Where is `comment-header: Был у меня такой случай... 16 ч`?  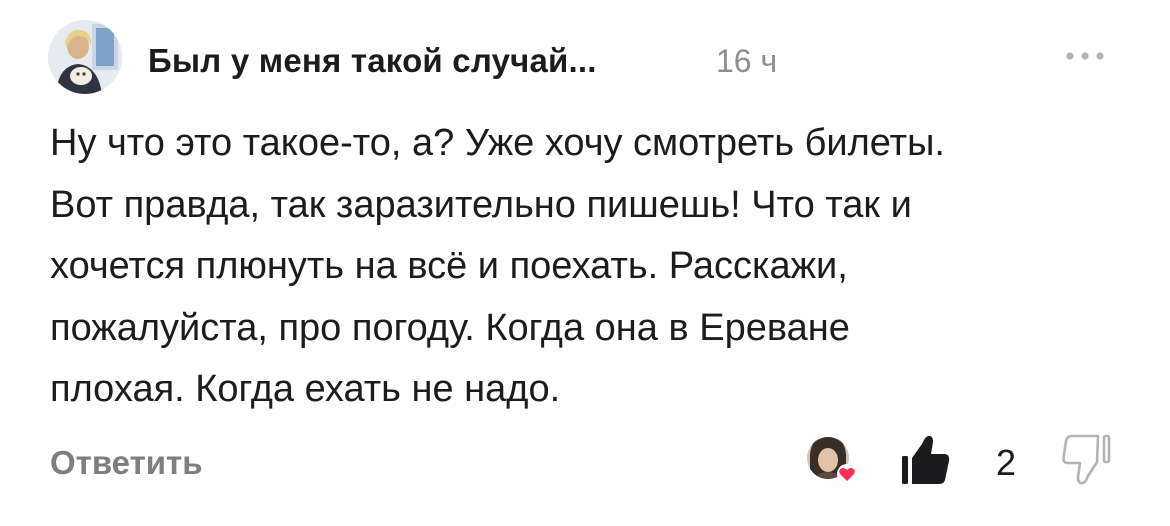 comment-header: Был у меня такой случай... 16 ч is located at coordinates (583, 58).